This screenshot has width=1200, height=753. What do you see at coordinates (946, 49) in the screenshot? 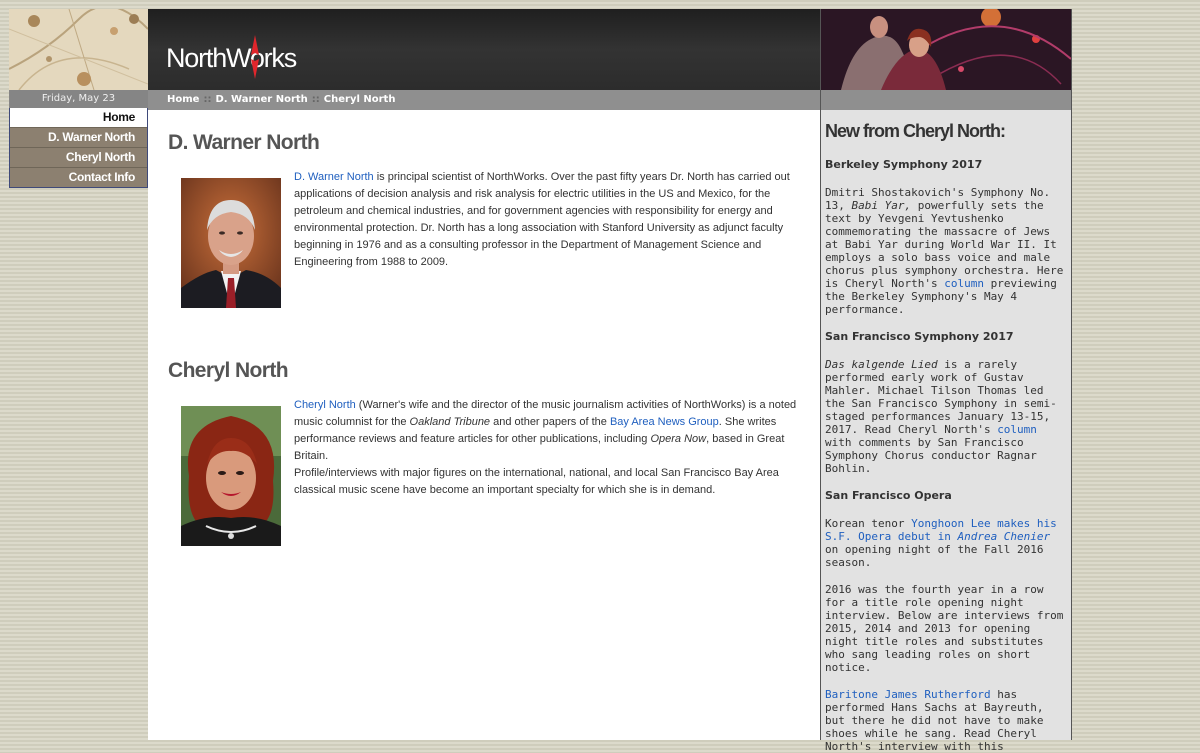
I see `opera-performance-photo` at bounding box center [946, 49].